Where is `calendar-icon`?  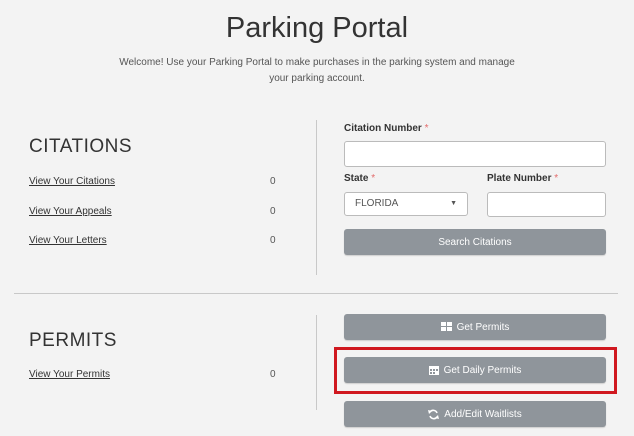 calendar-icon is located at coordinates (433, 370).